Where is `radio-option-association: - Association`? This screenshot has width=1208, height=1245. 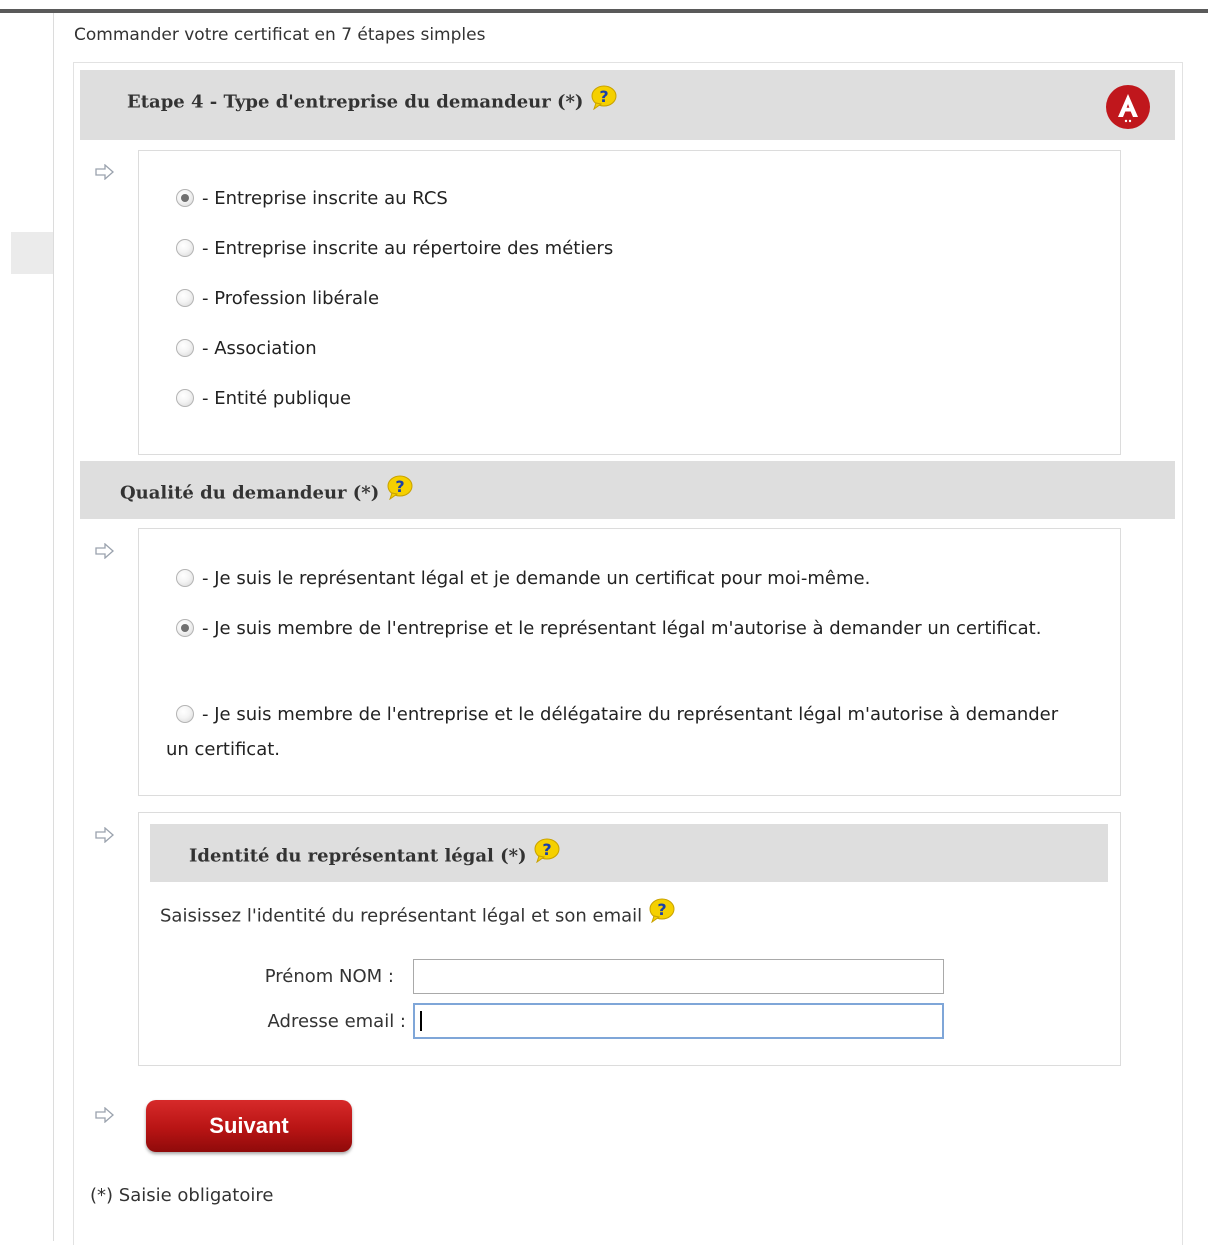 radio-option-association: - Association is located at coordinates (246, 349).